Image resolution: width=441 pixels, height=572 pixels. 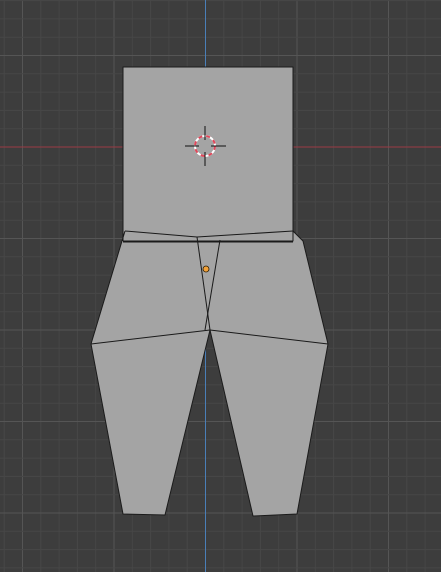 I want to click on mesh-face-torso, so click(x=208, y=154).